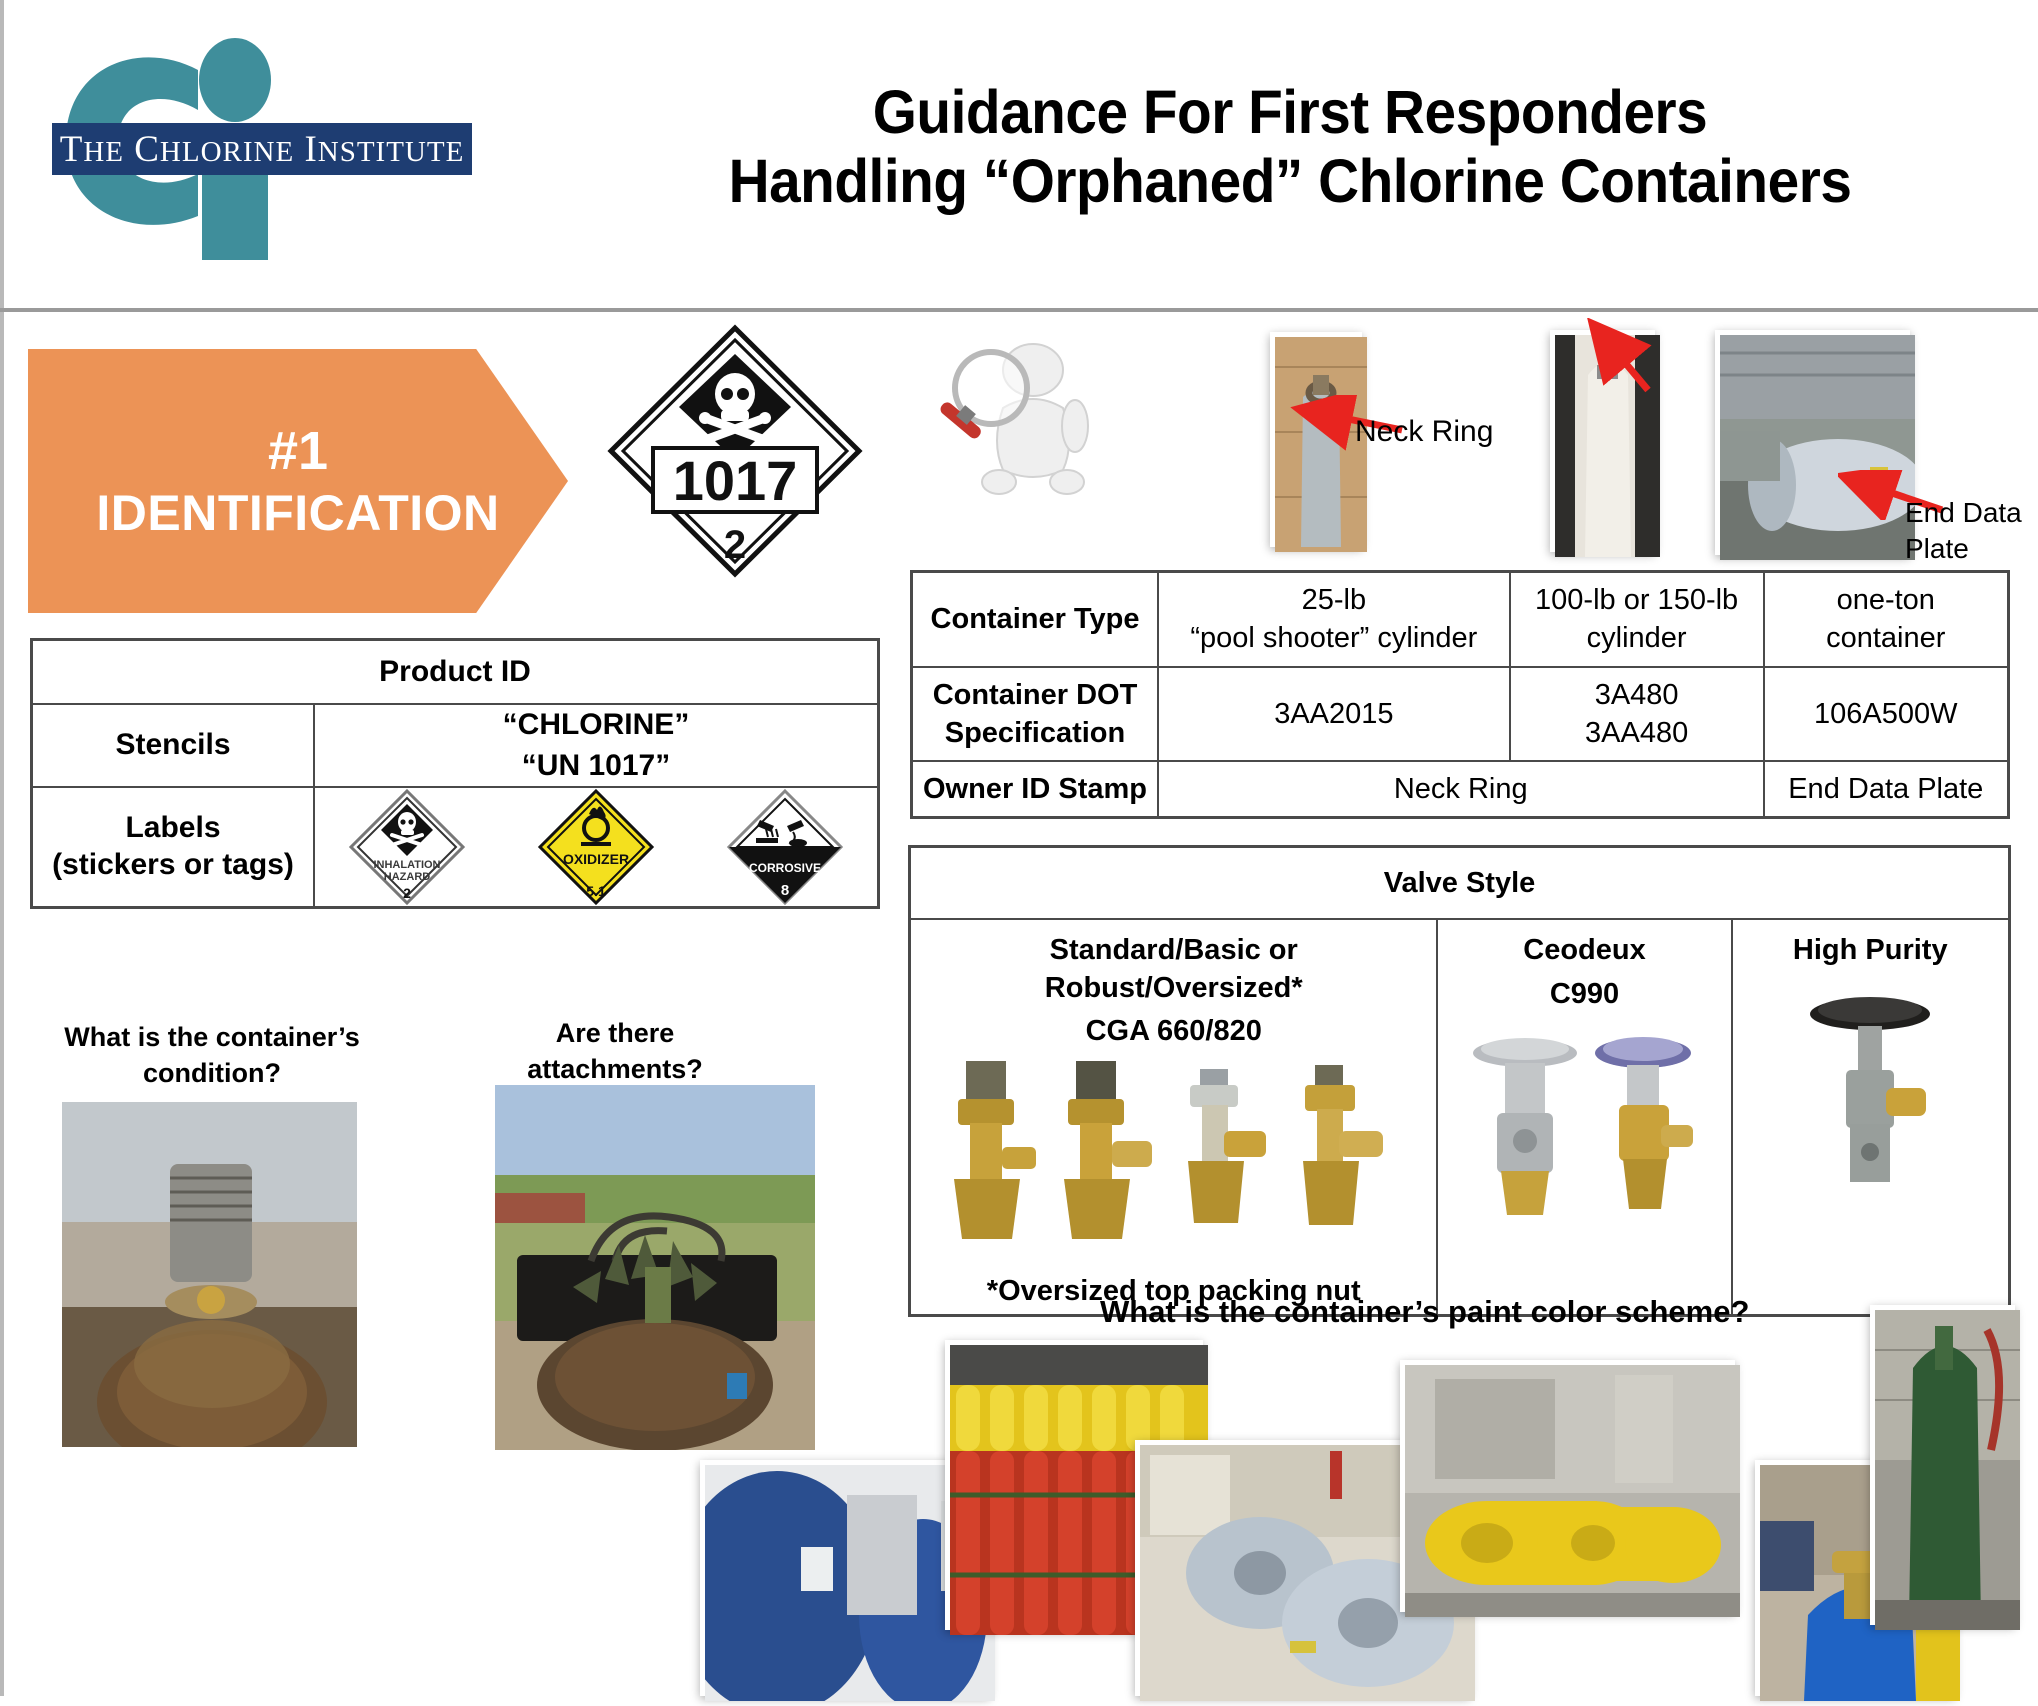 The width and height of the screenshot is (2038, 1706). What do you see at coordinates (596, 891) in the screenshot?
I see `svg-text: 5.1` at bounding box center [596, 891].